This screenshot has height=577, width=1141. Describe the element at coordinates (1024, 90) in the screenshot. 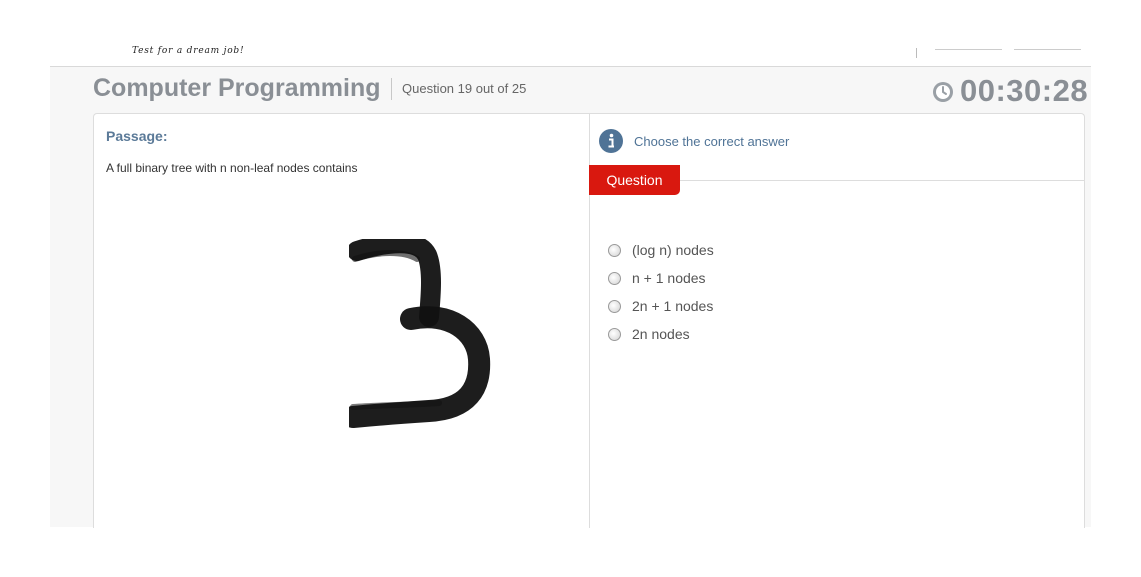

I see `countdown-timer: 00:30:28` at that location.